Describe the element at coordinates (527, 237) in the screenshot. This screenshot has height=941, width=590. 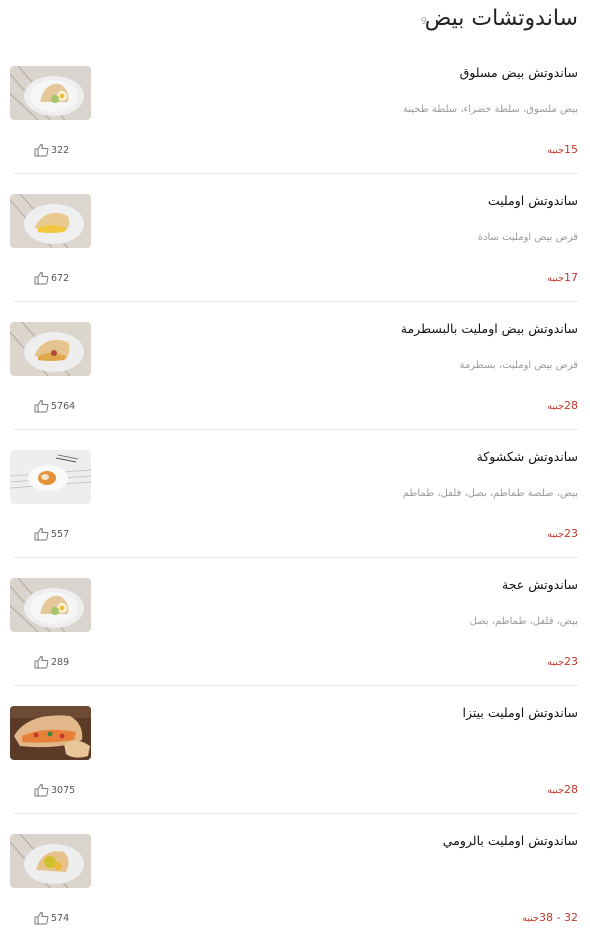
I see `item-description: قرص بيض اومليت سادة` at that location.